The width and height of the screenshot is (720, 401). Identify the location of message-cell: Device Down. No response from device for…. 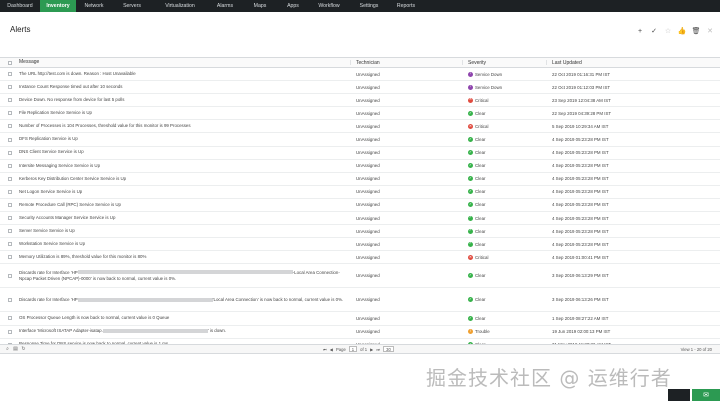
(181, 100).